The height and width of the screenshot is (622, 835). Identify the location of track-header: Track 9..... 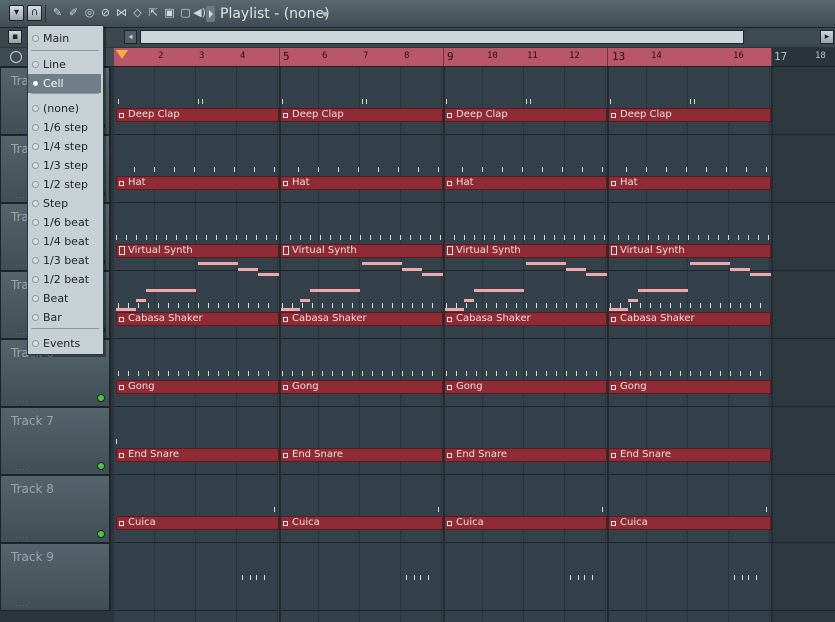
(55, 577).